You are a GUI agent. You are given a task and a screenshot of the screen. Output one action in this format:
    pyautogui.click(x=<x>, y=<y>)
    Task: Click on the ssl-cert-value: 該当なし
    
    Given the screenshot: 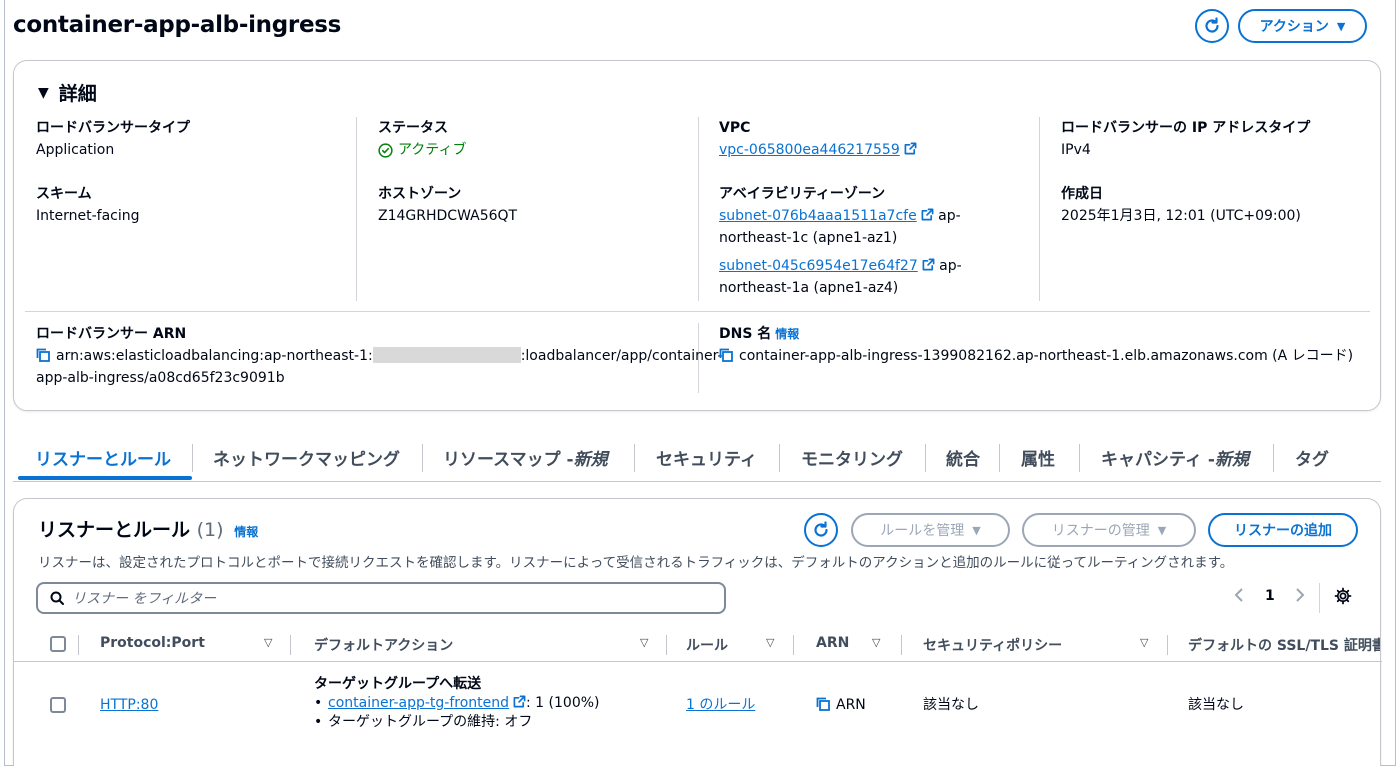 What is the action you would take?
    pyautogui.click(x=1216, y=705)
    